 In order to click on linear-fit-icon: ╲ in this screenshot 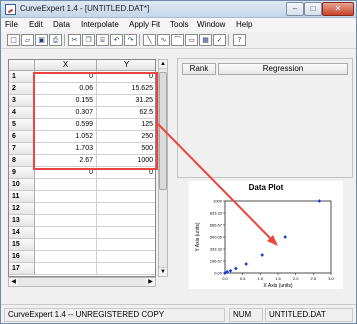, I will do `click(149, 40)`.